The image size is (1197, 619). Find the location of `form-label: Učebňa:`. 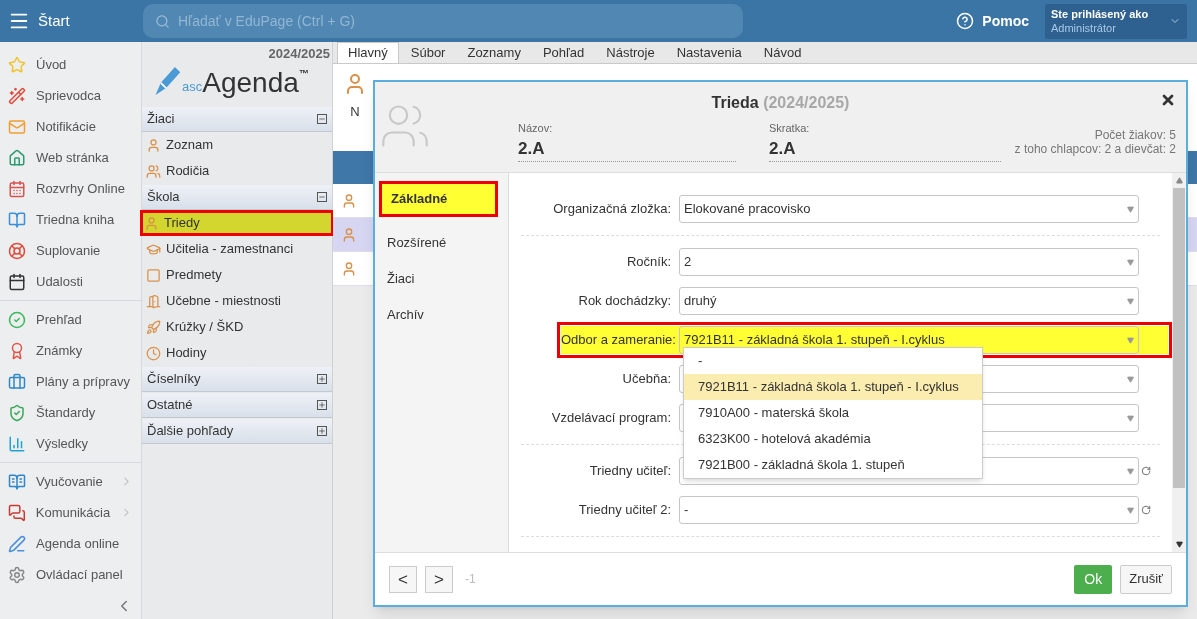

form-label: Učebňa: is located at coordinates (646, 379).